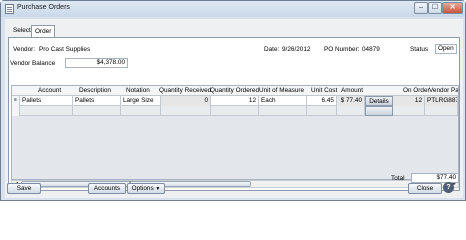 Image resolution: width=466 pixels, height=240 pixels. Describe the element at coordinates (322, 101) in the screenshot. I see `cell-unit-cost: 6.45` at that location.